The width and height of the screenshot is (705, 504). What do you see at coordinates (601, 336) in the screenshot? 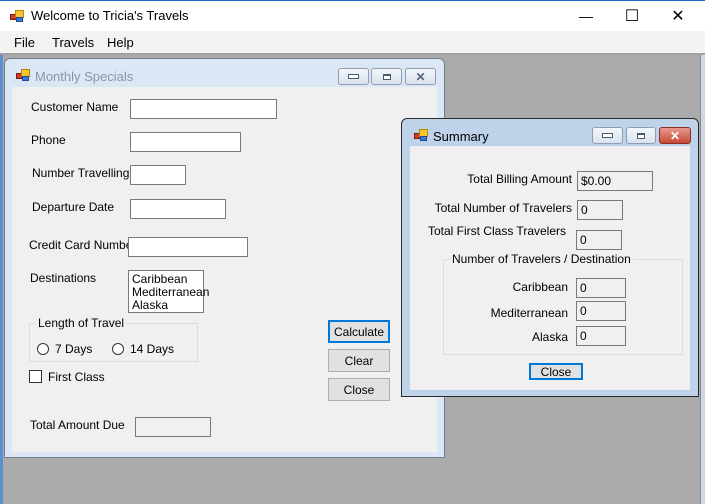
I see `alaska-count-field: 0` at bounding box center [601, 336].